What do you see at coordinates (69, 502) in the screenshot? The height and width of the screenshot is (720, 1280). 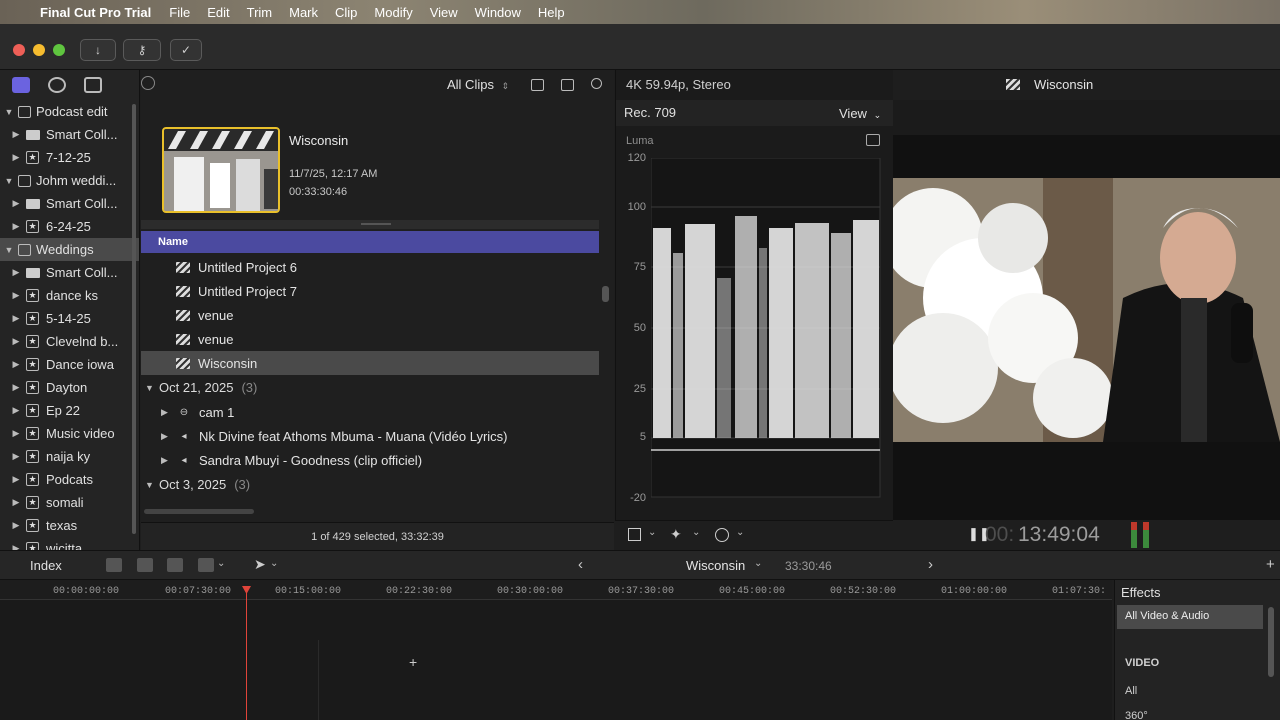 I see `sidebar-item: ▶ ★ somali` at bounding box center [69, 502].